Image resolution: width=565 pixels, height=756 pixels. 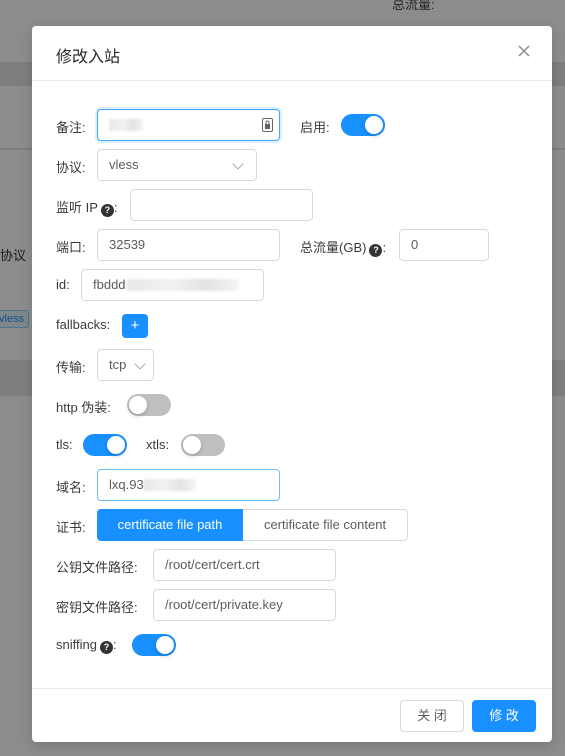 What do you see at coordinates (188, 485) in the screenshot?
I see `domain-input: lxq.93` at bounding box center [188, 485].